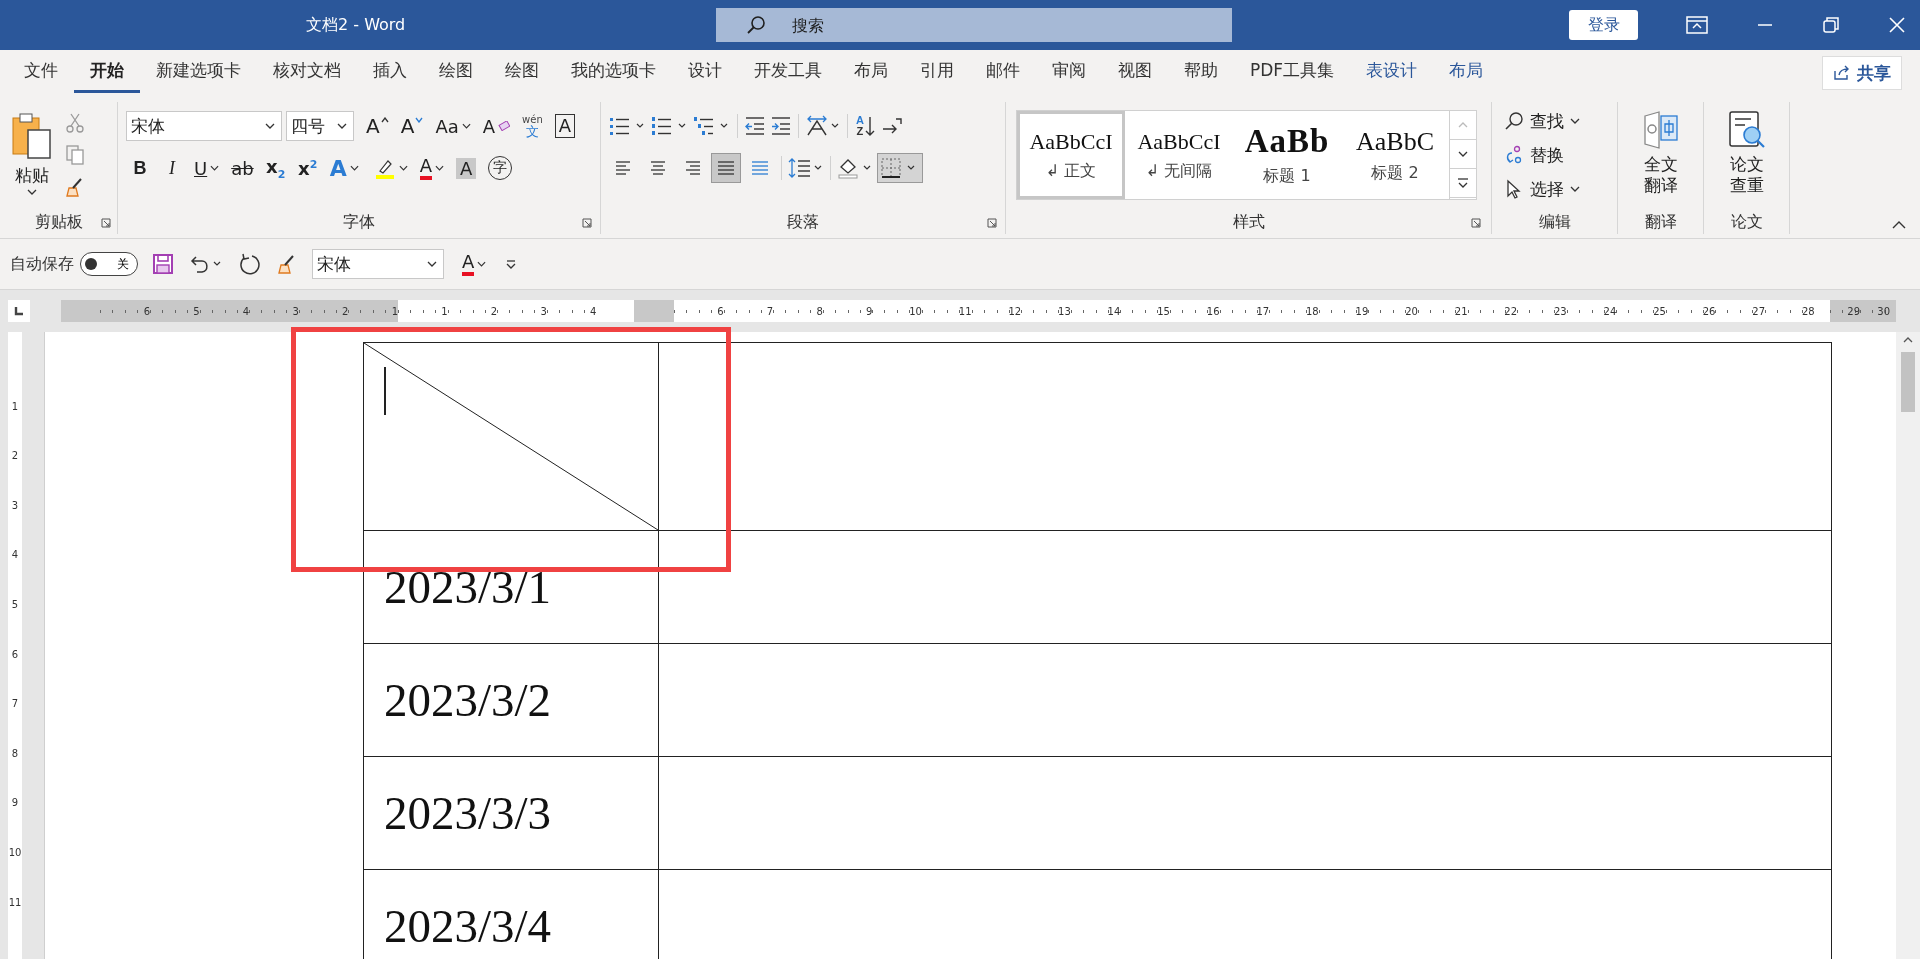 The height and width of the screenshot is (959, 1920). Describe the element at coordinates (788, 73) in the screenshot. I see `ribbon-tab: 开发工具` at that location.